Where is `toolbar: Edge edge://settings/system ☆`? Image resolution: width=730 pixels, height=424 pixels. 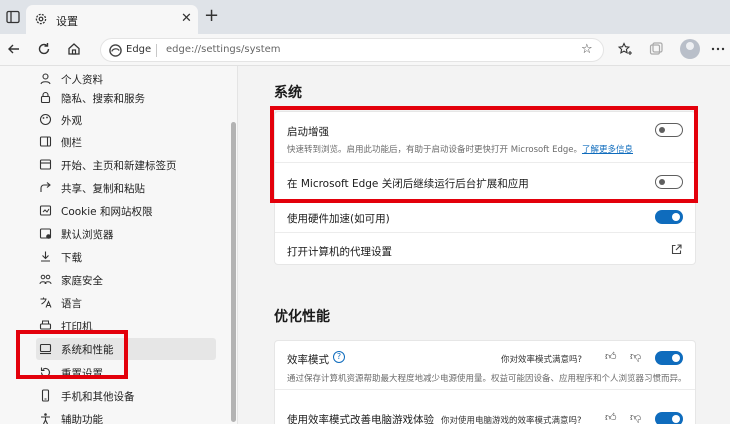
toolbar: Edge edge://settings/system ☆ is located at coordinates (365, 50).